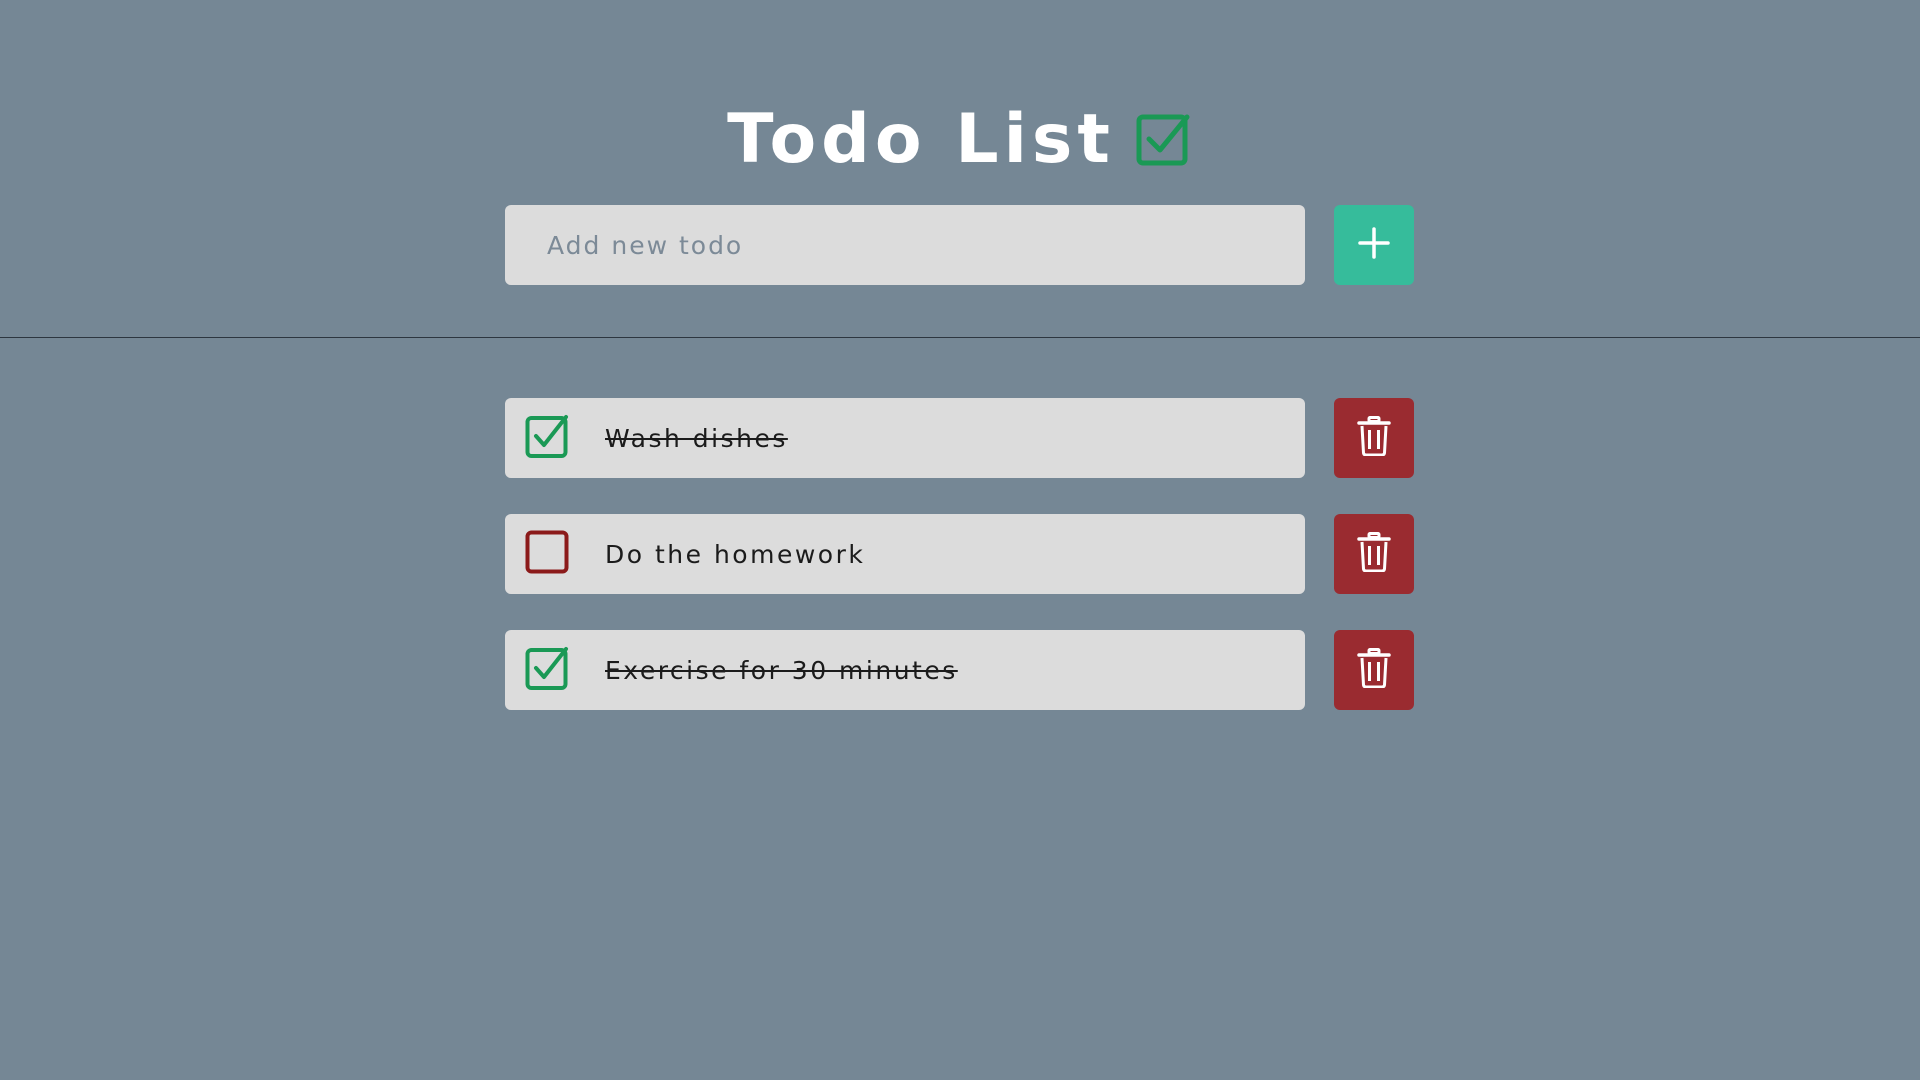 The image size is (1920, 1080). I want to click on title-row: Todo List, so click(960, 140).